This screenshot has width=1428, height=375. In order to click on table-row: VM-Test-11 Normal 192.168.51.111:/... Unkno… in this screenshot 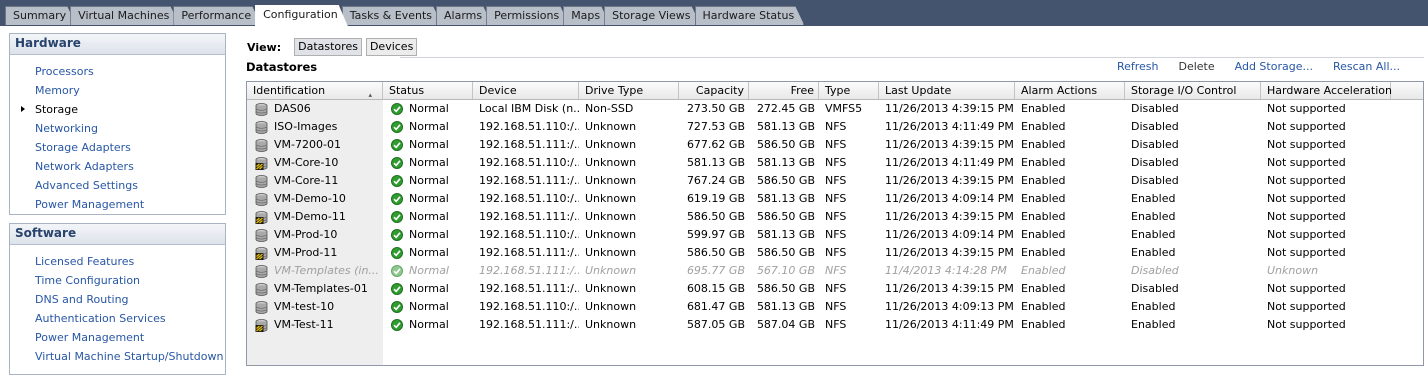, I will do `click(835, 325)`.